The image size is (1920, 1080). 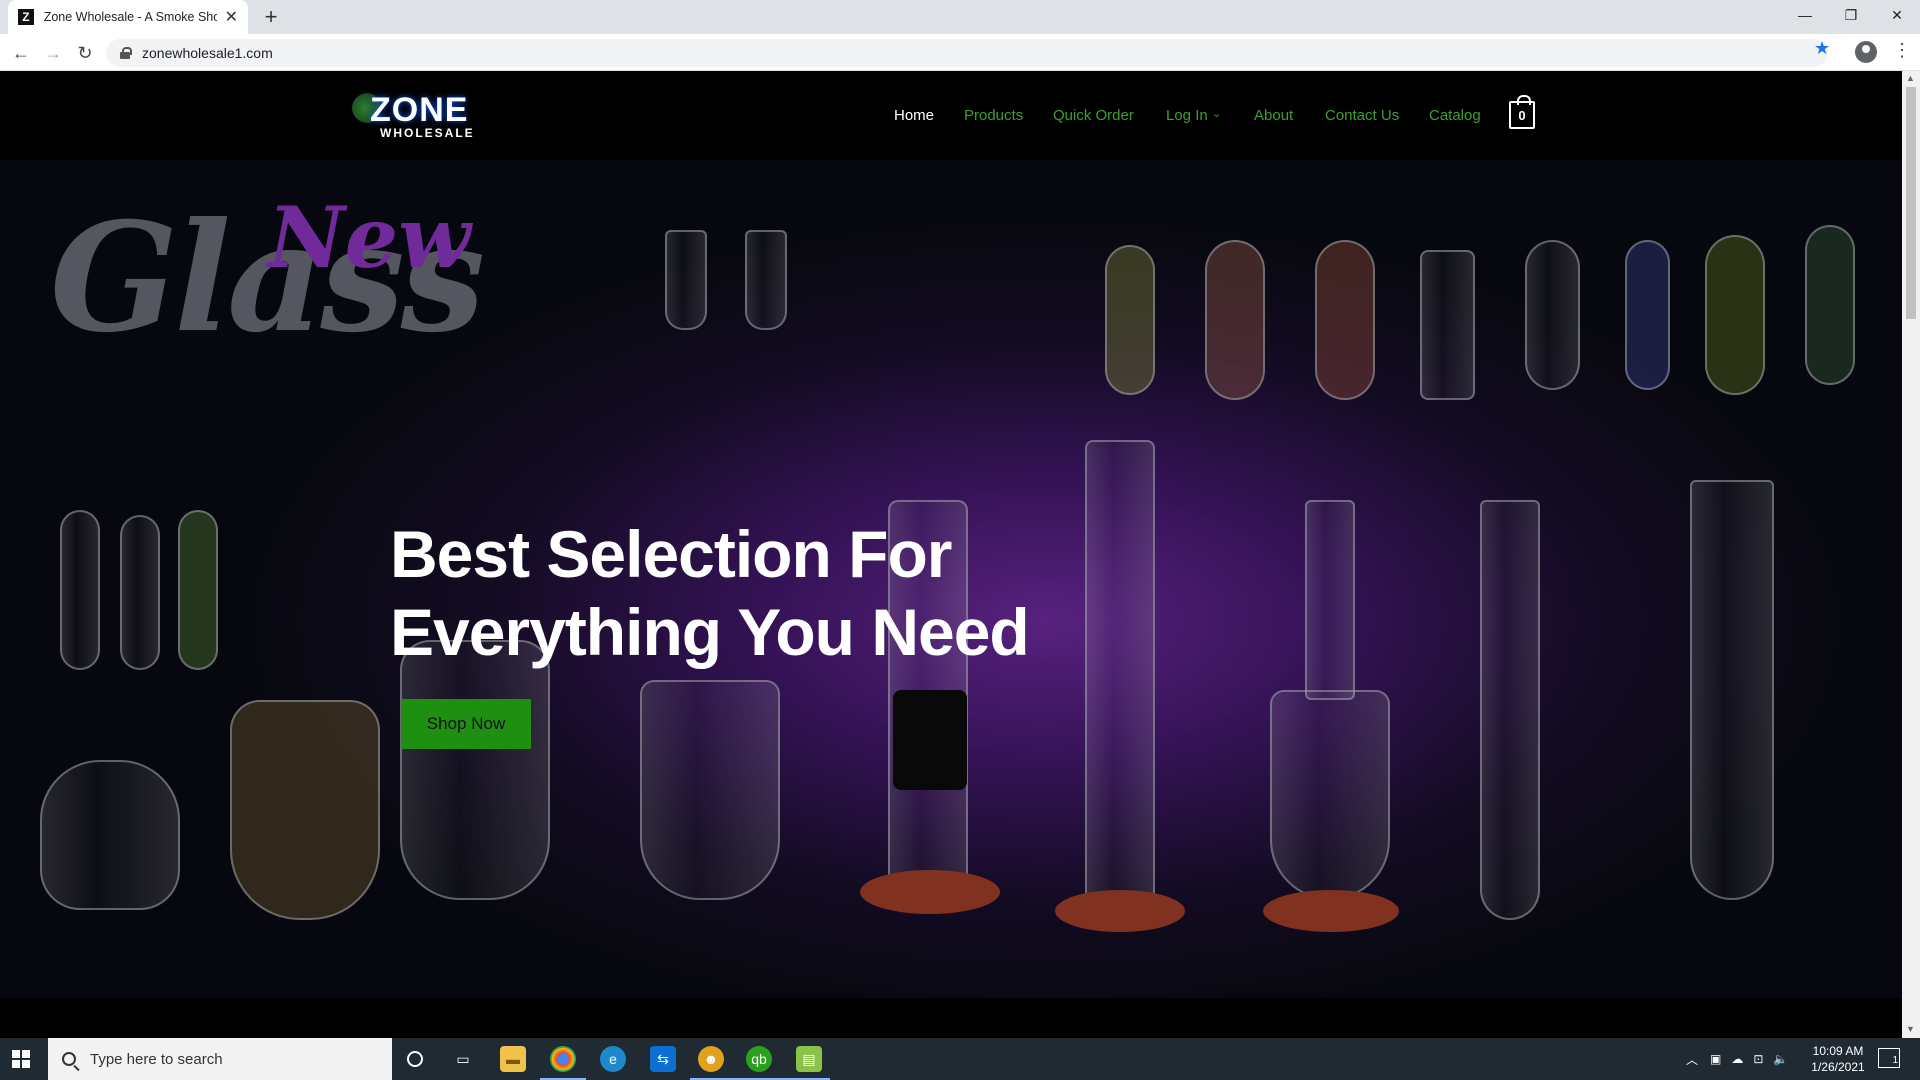 I want to click on file-explorer-icon: ▬, so click(x=513, y=1059).